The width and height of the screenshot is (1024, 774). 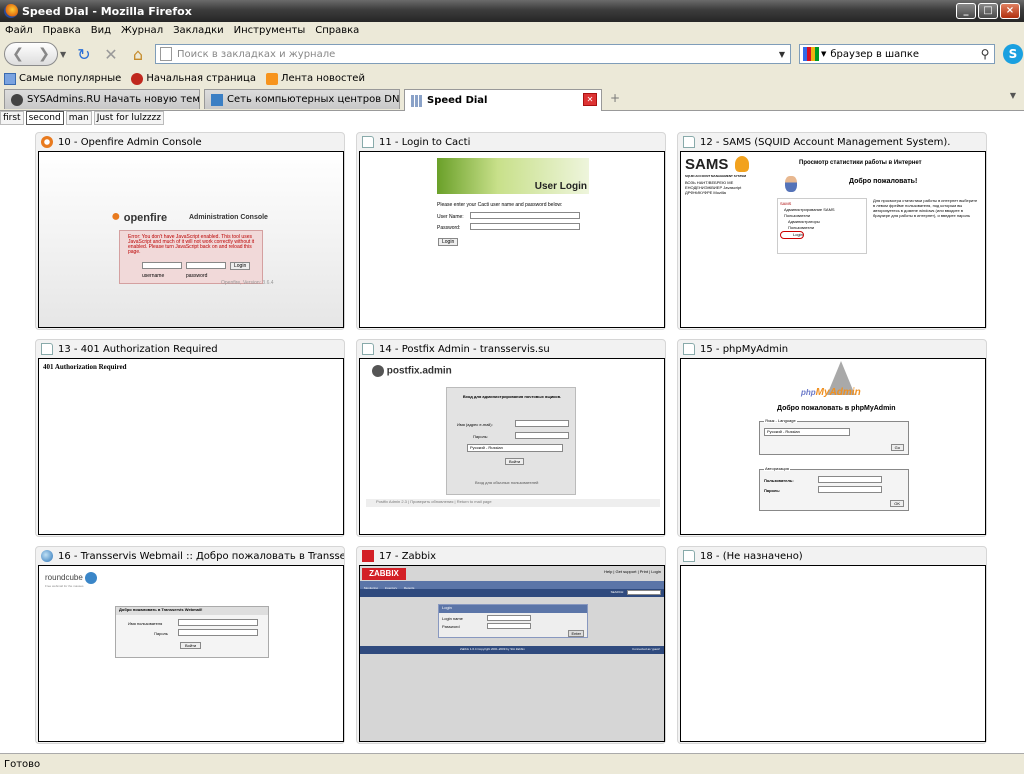 I want to click on reload-icon: ↻, so click(x=84, y=54).